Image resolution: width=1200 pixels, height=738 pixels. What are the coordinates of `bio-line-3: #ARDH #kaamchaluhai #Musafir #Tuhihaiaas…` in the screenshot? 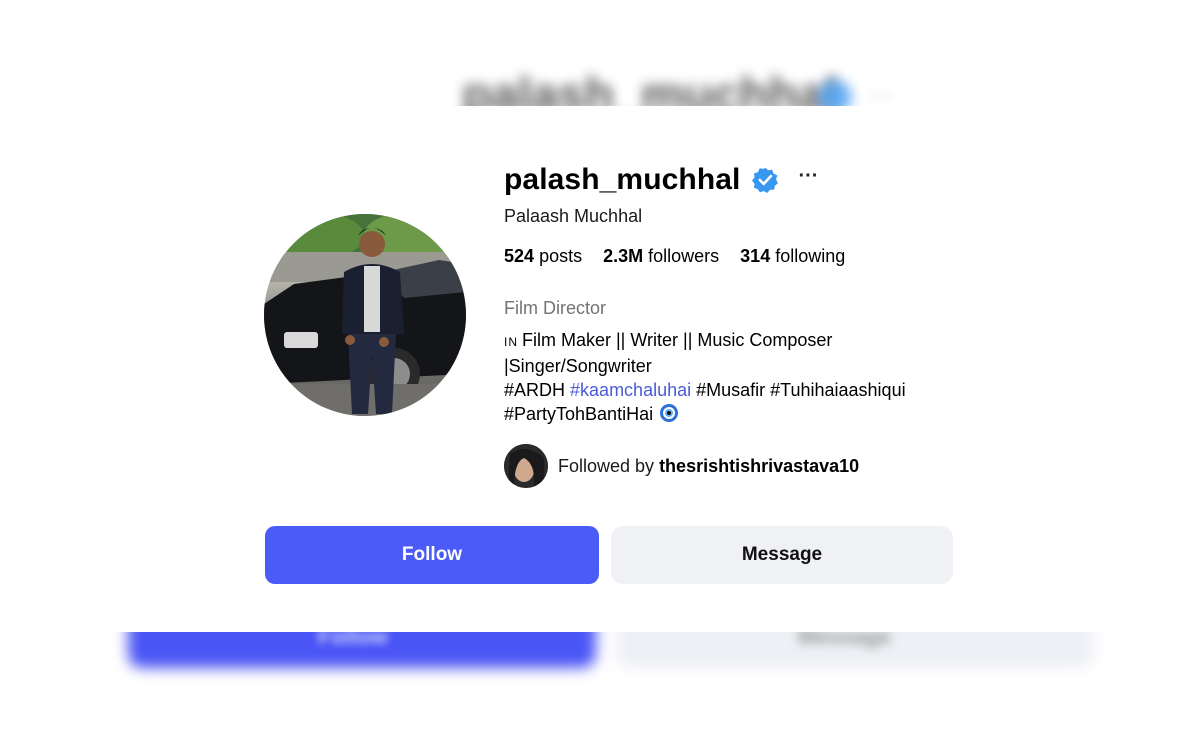 It's located at (764, 390).